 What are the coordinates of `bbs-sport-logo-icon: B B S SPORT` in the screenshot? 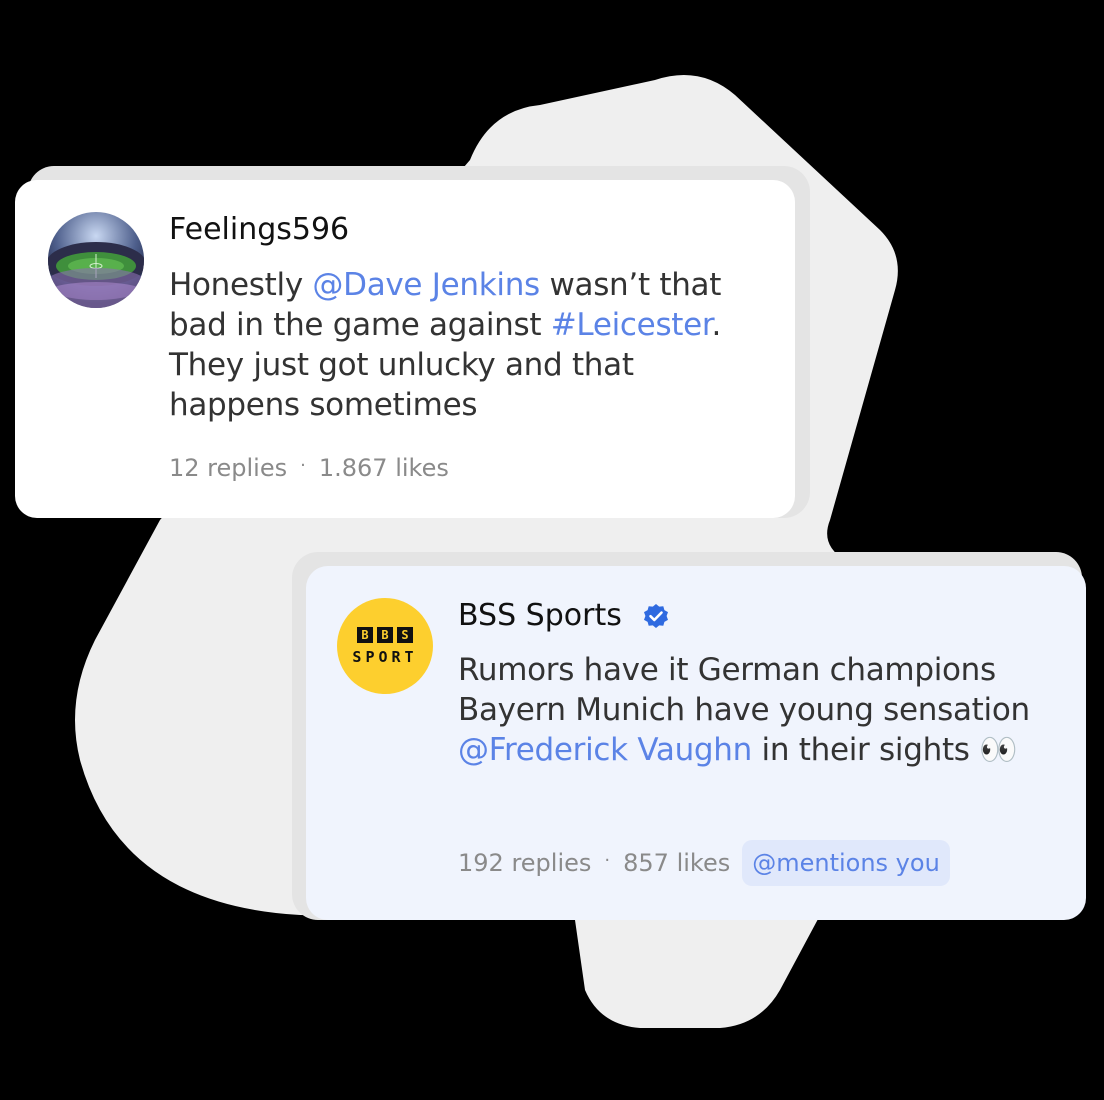 It's located at (385, 646).